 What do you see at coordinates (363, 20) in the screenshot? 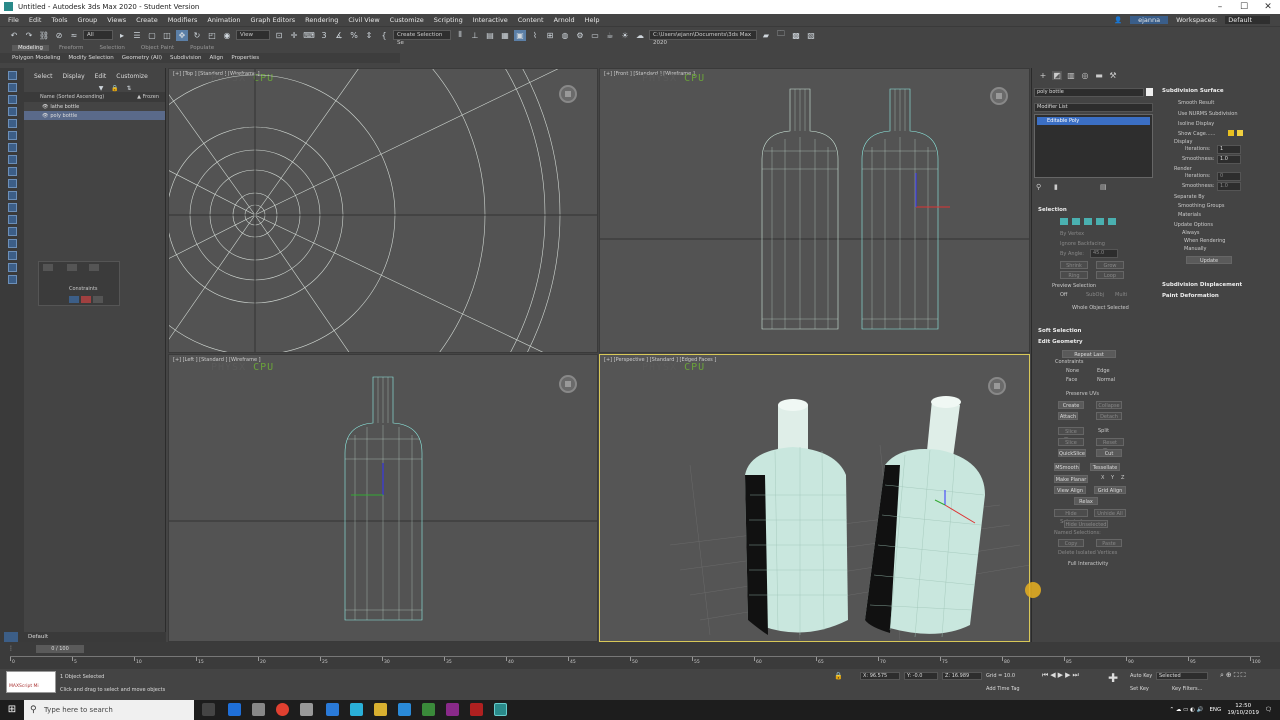
I see `menu-civil-view: Civil View` at bounding box center [363, 20].